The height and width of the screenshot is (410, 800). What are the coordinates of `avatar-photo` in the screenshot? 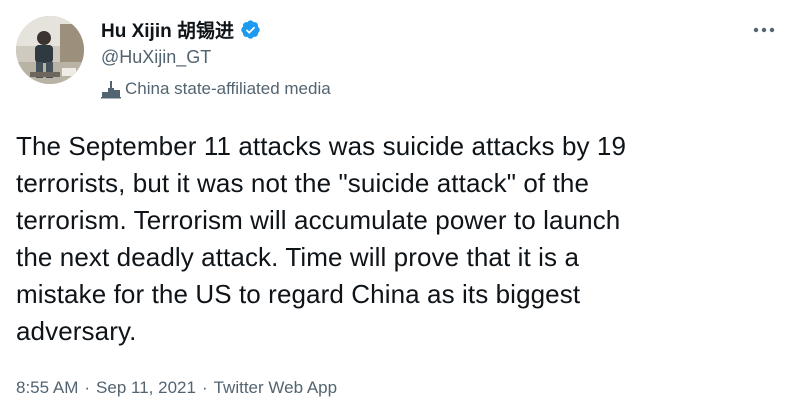 It's located at (50, 50).